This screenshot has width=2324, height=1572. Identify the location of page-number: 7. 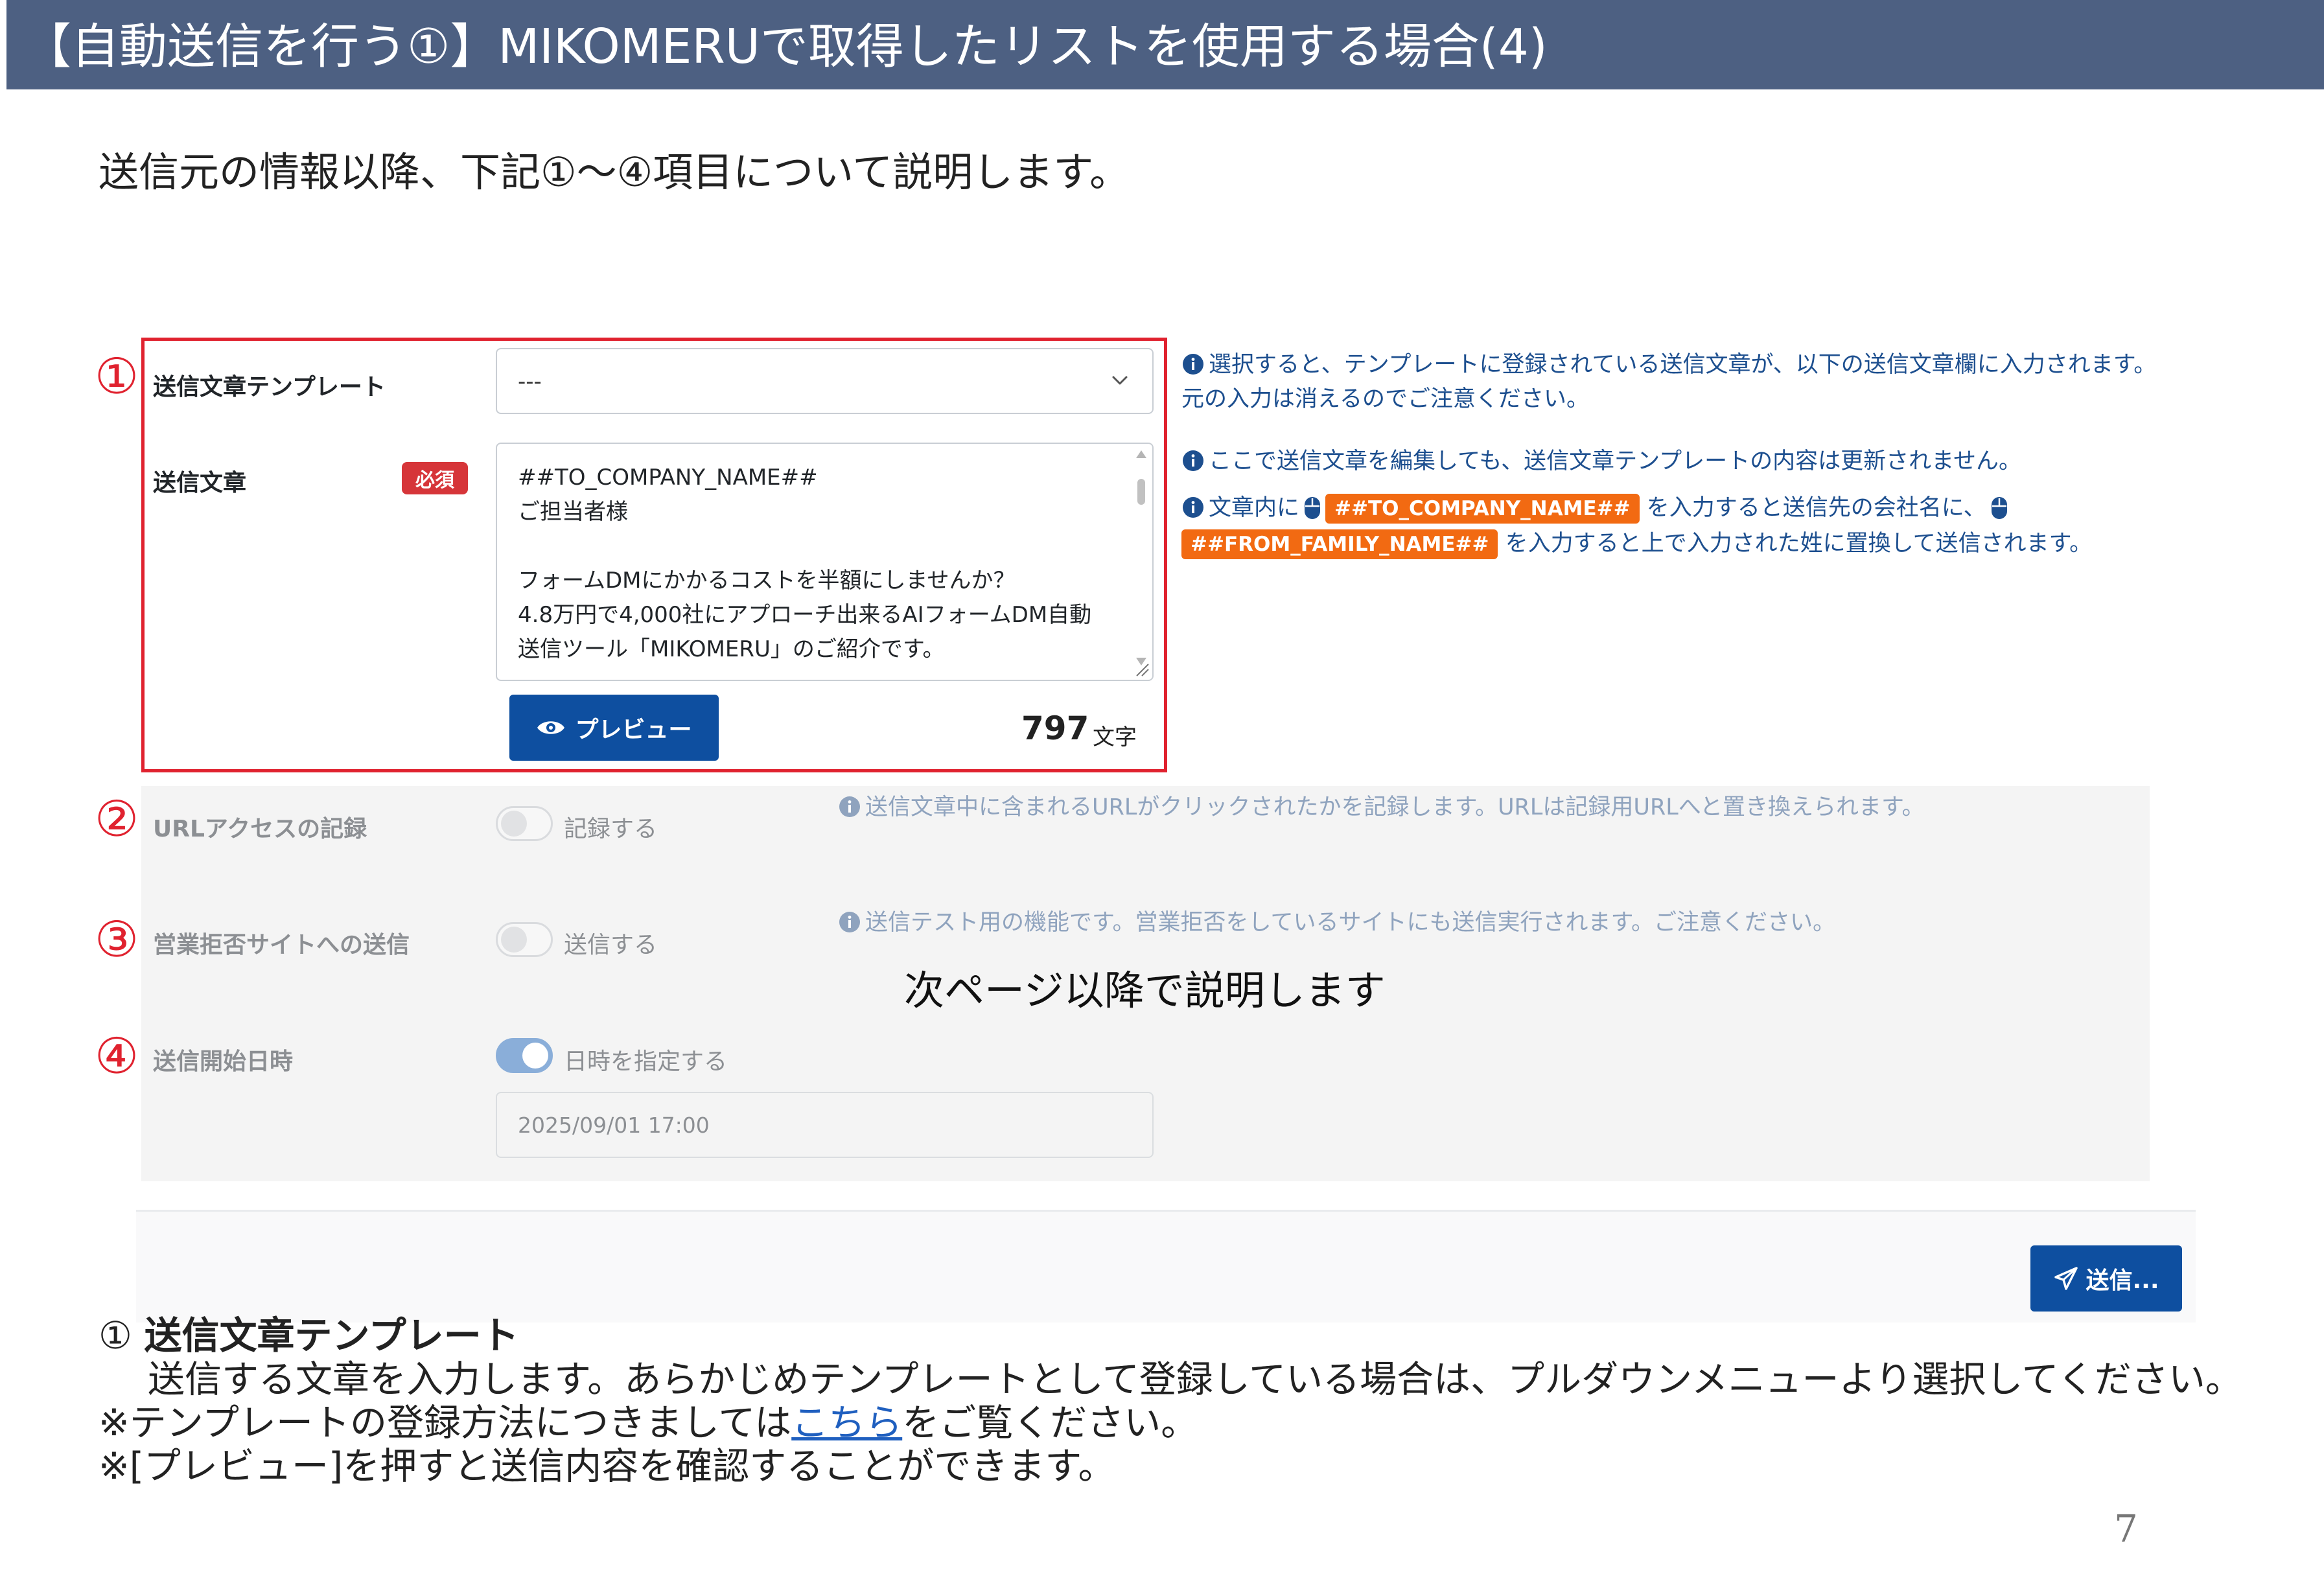
(2126, 1529).